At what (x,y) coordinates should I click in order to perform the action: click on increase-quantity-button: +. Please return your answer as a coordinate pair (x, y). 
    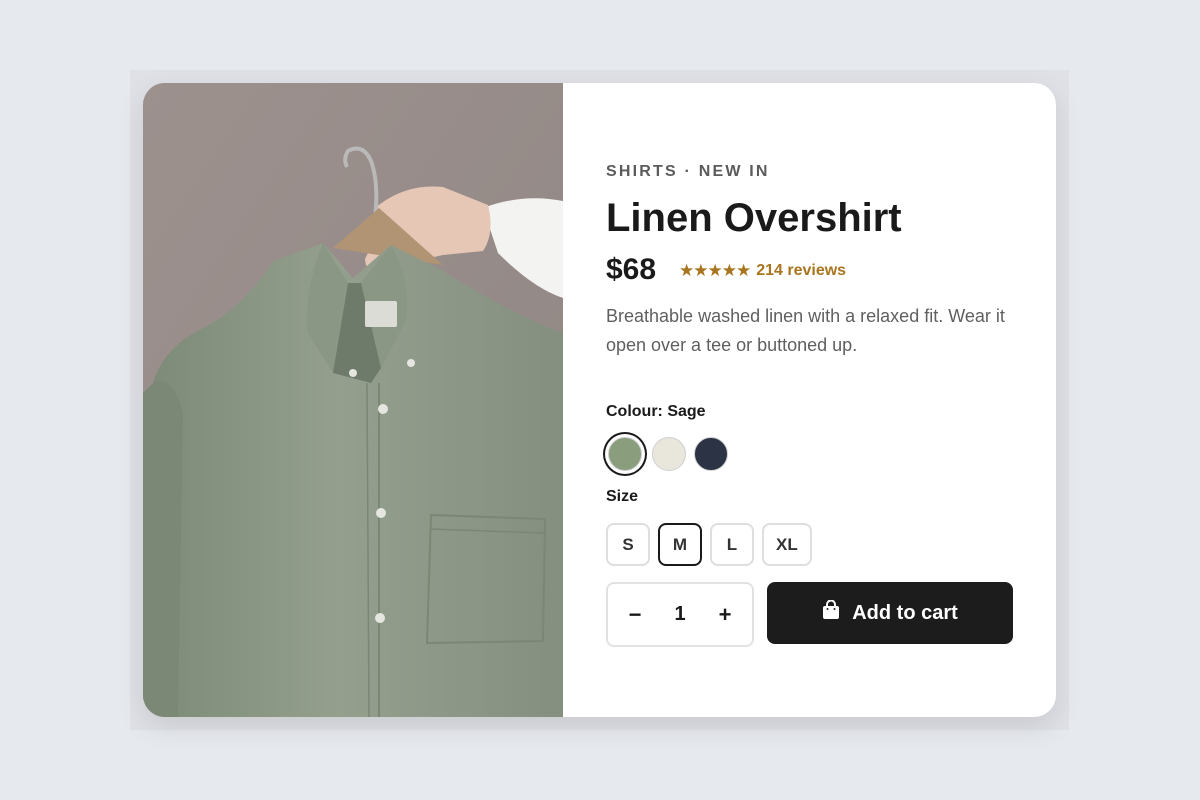
    Looking at the image, I should click on (725, 614).